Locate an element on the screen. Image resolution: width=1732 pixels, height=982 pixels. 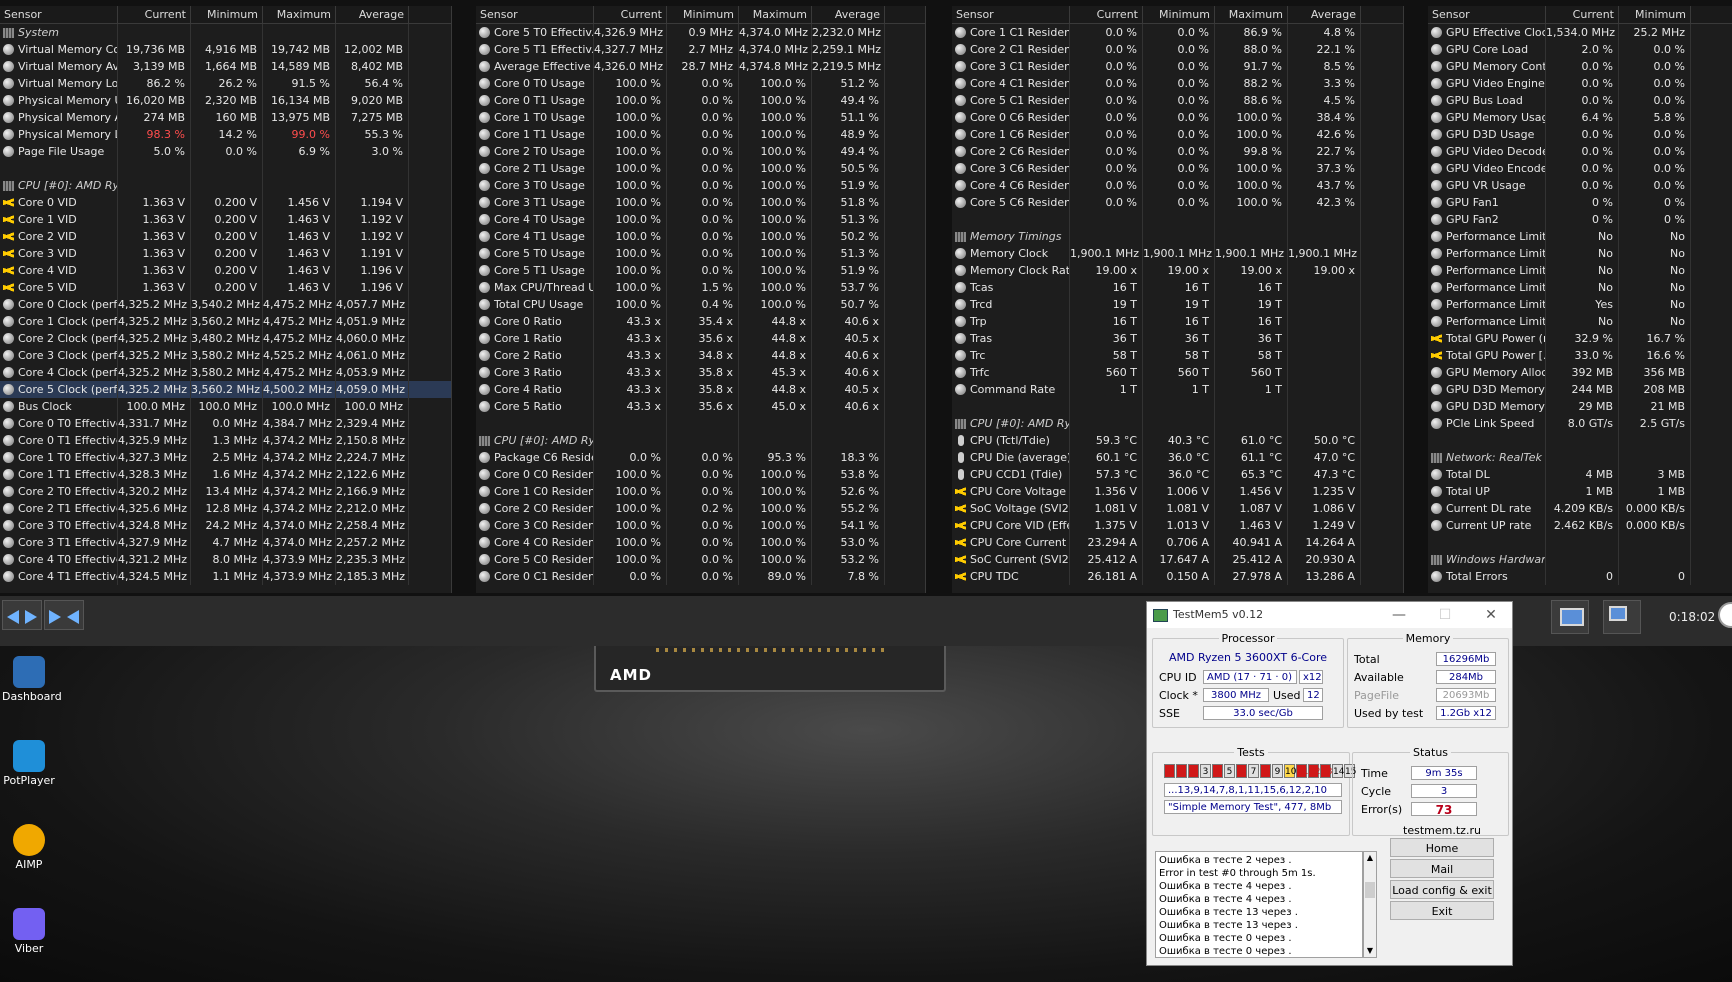
scroll-thumb is located at coordinates (1370, 890).